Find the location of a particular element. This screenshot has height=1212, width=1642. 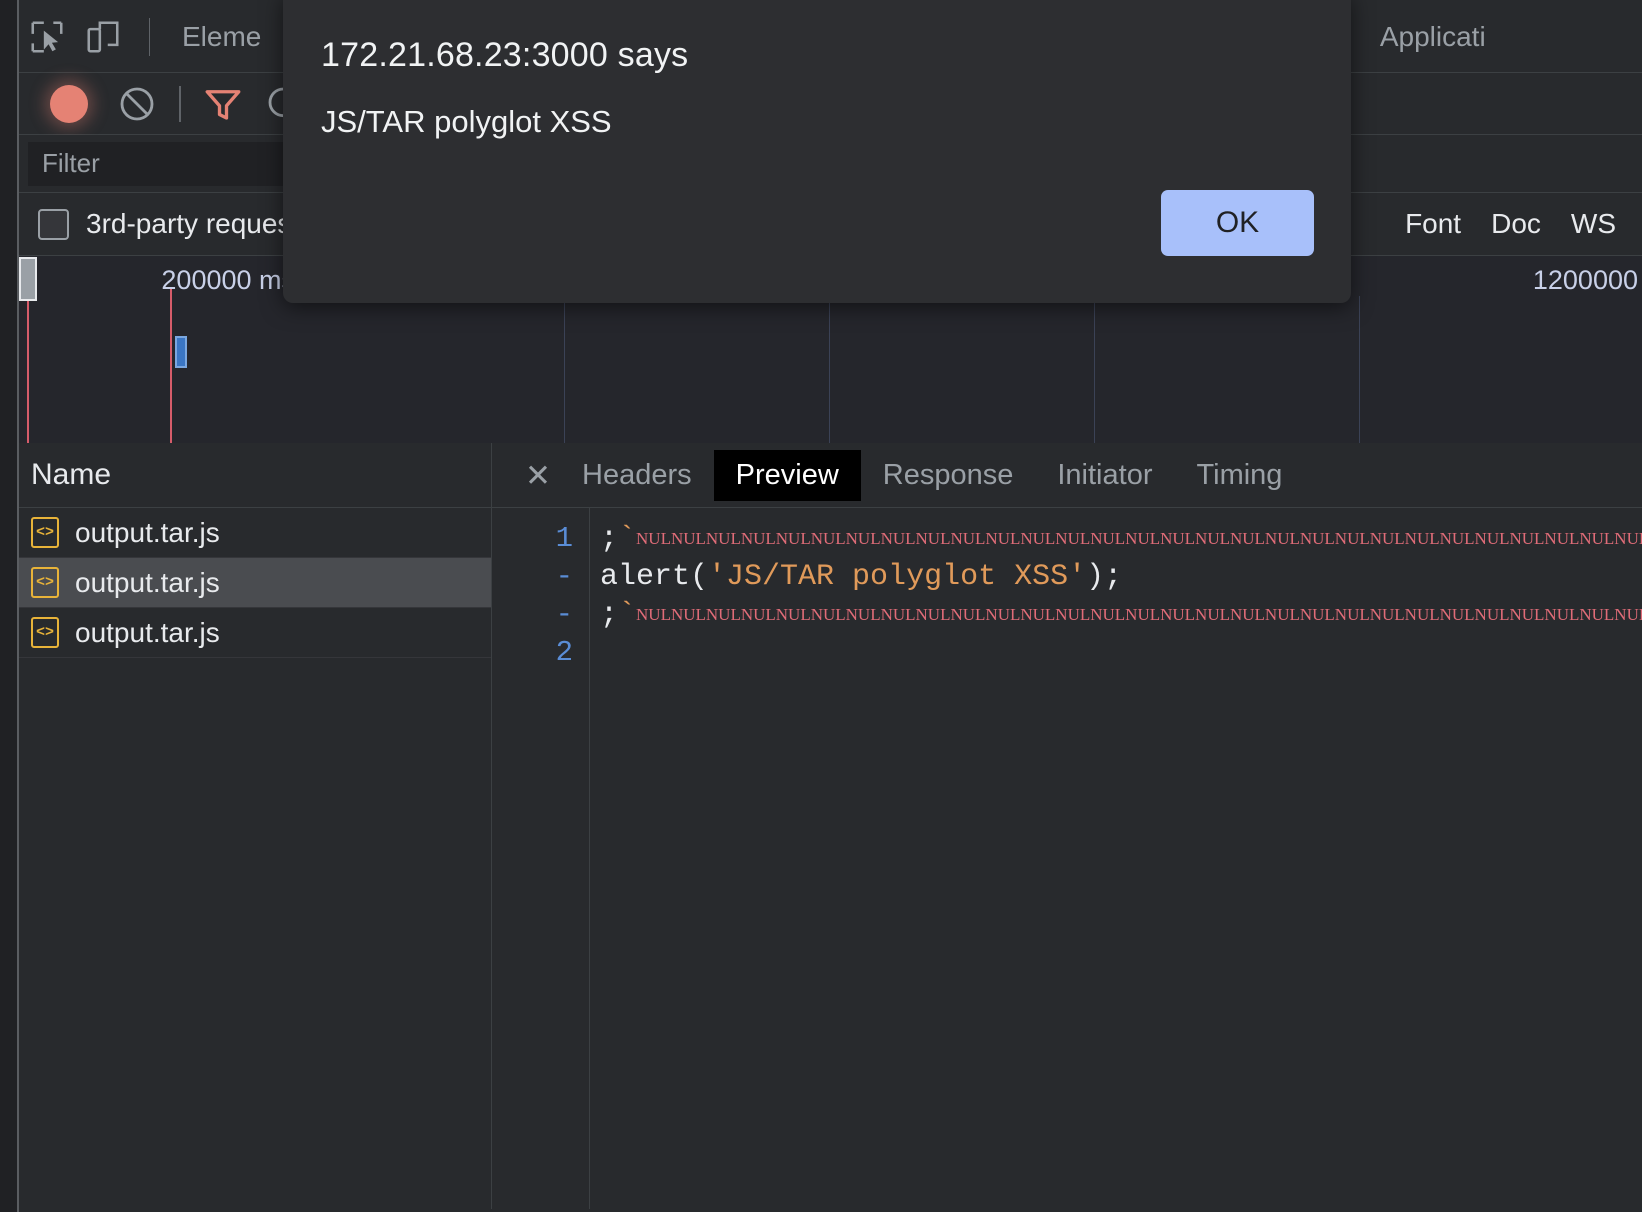

type-filter-font: Font is located at coordinates (1433, 224).